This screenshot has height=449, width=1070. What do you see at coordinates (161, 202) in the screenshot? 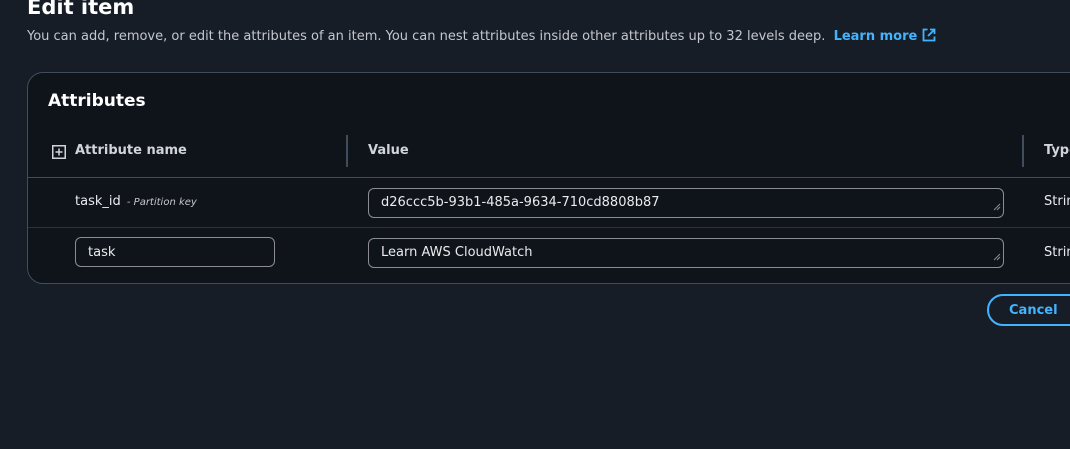
I see `partition-key-label: - Partition key` at bounding box center [161, 202].